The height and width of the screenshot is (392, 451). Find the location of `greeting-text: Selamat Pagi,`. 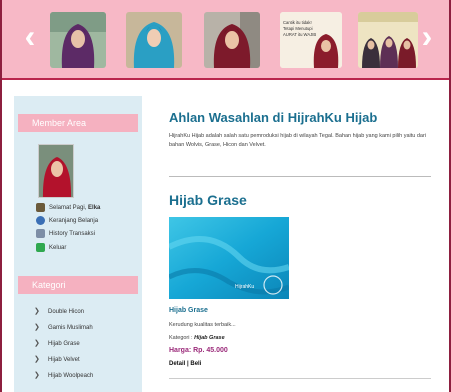

greeting-text: Selamat Pagi, is located at coordinates (69, 208).